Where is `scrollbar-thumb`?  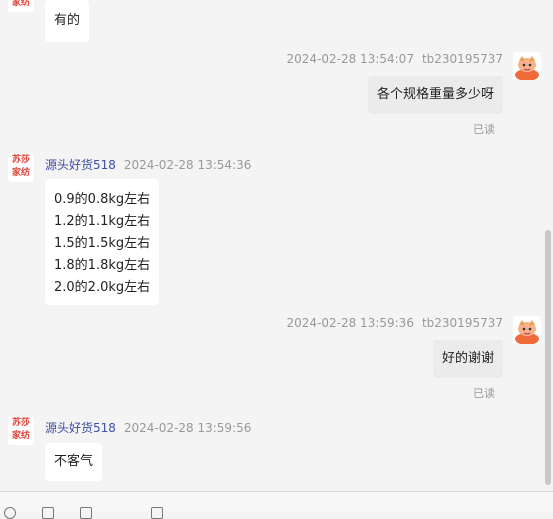
scrollbar-thumb is located at coordinates (548, 357).